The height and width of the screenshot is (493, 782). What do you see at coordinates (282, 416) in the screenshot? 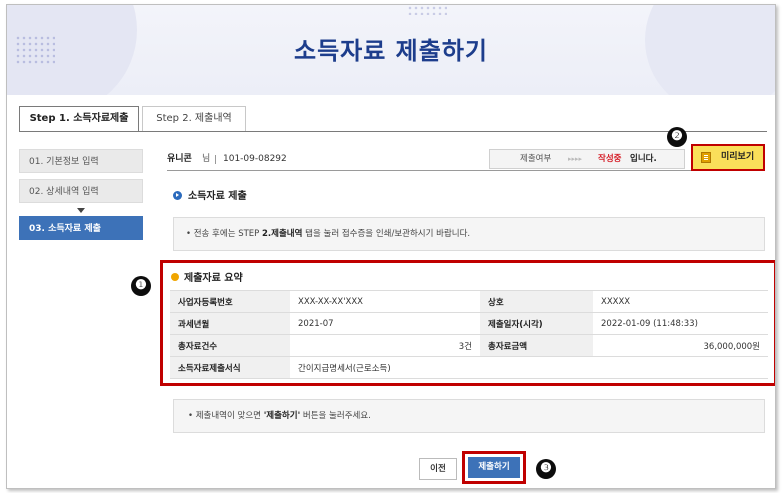
I see `notice-bold: '제출하기'` at bounding box center [282, 416].